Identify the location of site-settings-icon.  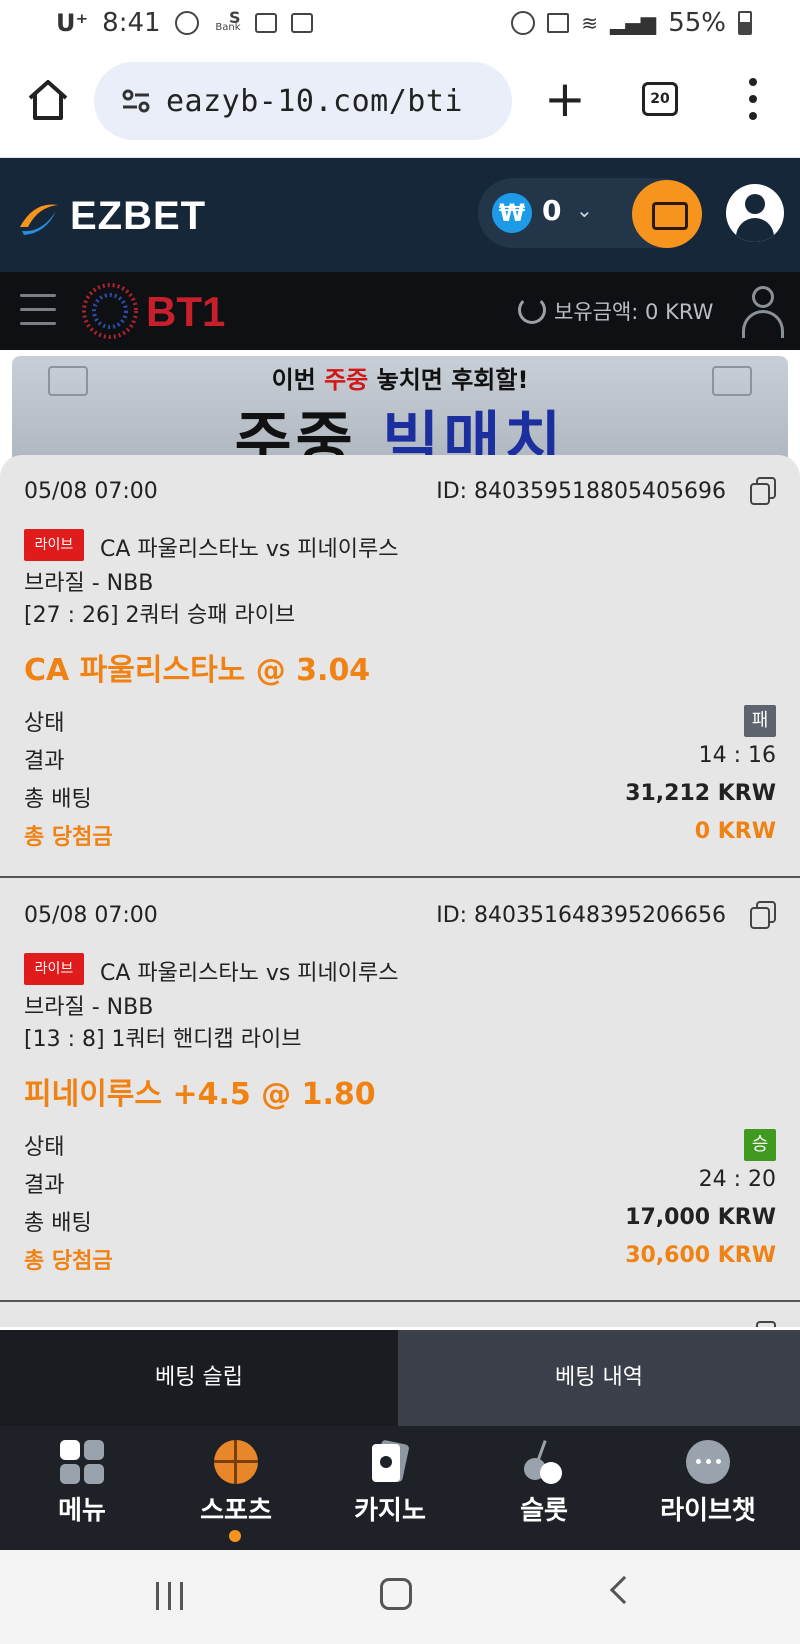
(136, 101).